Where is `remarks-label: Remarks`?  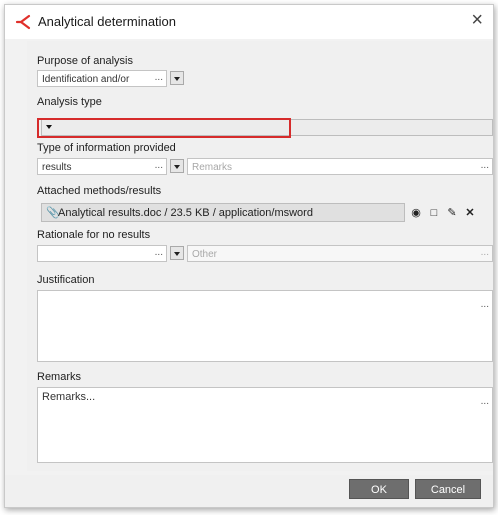
remarks-label: Remarks is located at coordinates (59, 377).